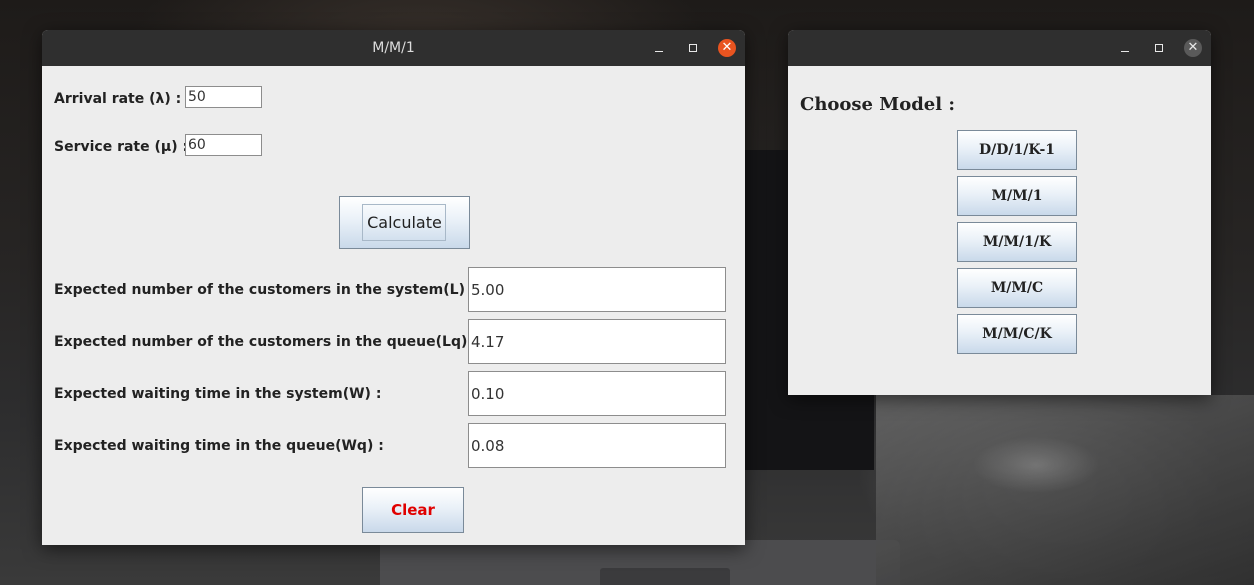 This screenshot has height=585, width=1254. What do you see at coordinates (1017, 288) in the screenshot?
I see `model-button-mmc: M/M/C` at bounding box center [1017, 288].